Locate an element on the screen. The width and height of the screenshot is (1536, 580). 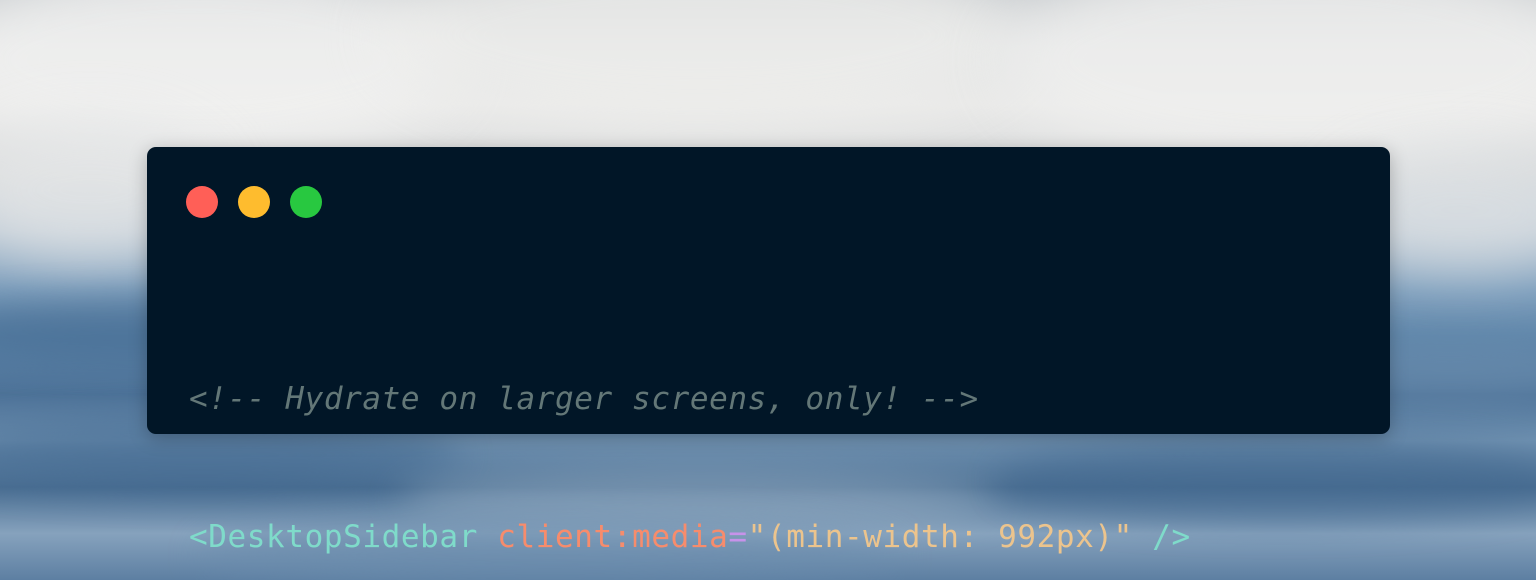
tag-open-bracket: < is located at coordinates (199, 537).